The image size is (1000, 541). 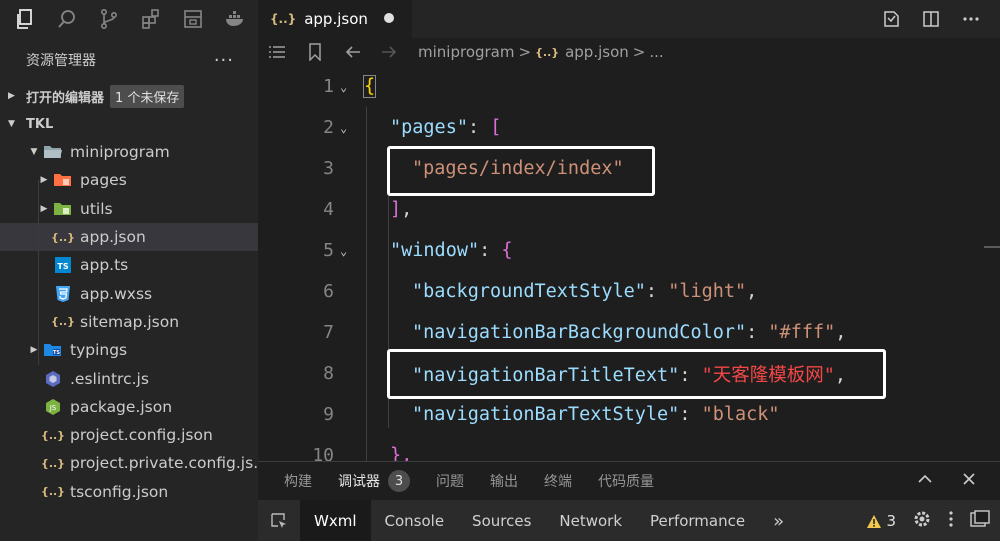 What do you see at coordinates (629, 291) in the screenshot?
I see `code-line-6: 6 "backgroundTextStyle": "light",` at bounding box center [629, 291].